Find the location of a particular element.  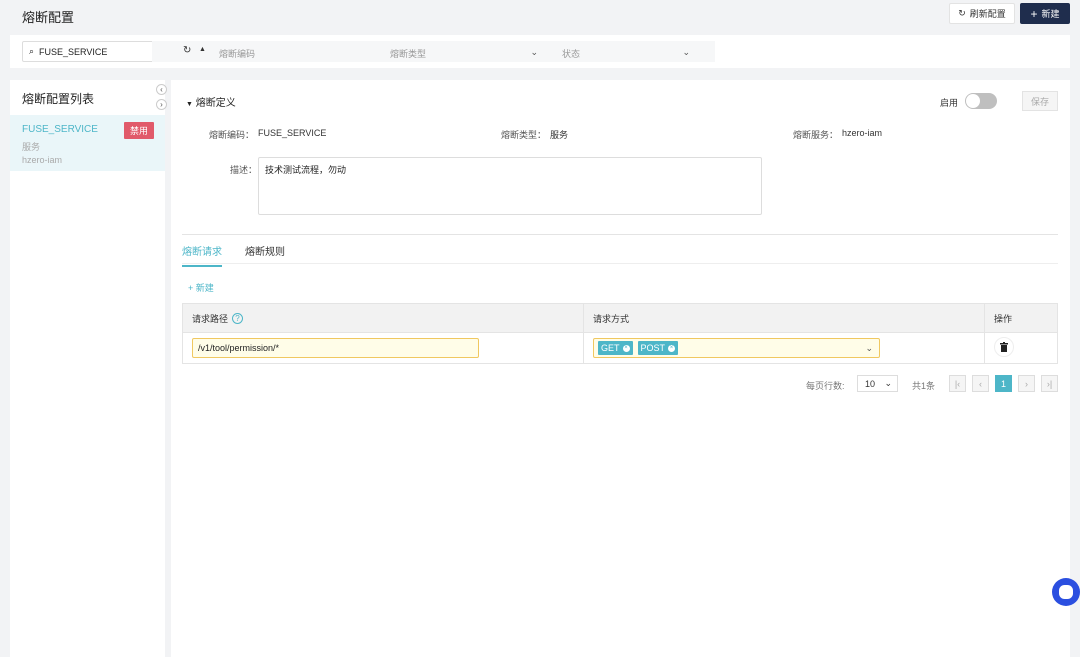

tabs-divider is located at coordinates (620, 263).